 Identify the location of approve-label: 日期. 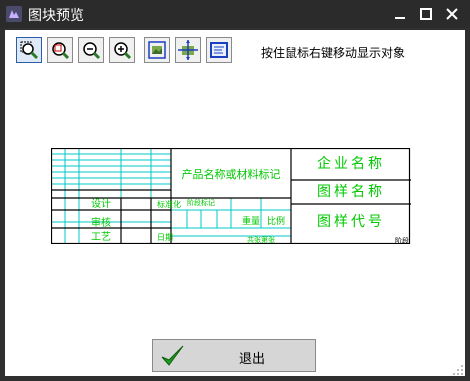
(165, 237).